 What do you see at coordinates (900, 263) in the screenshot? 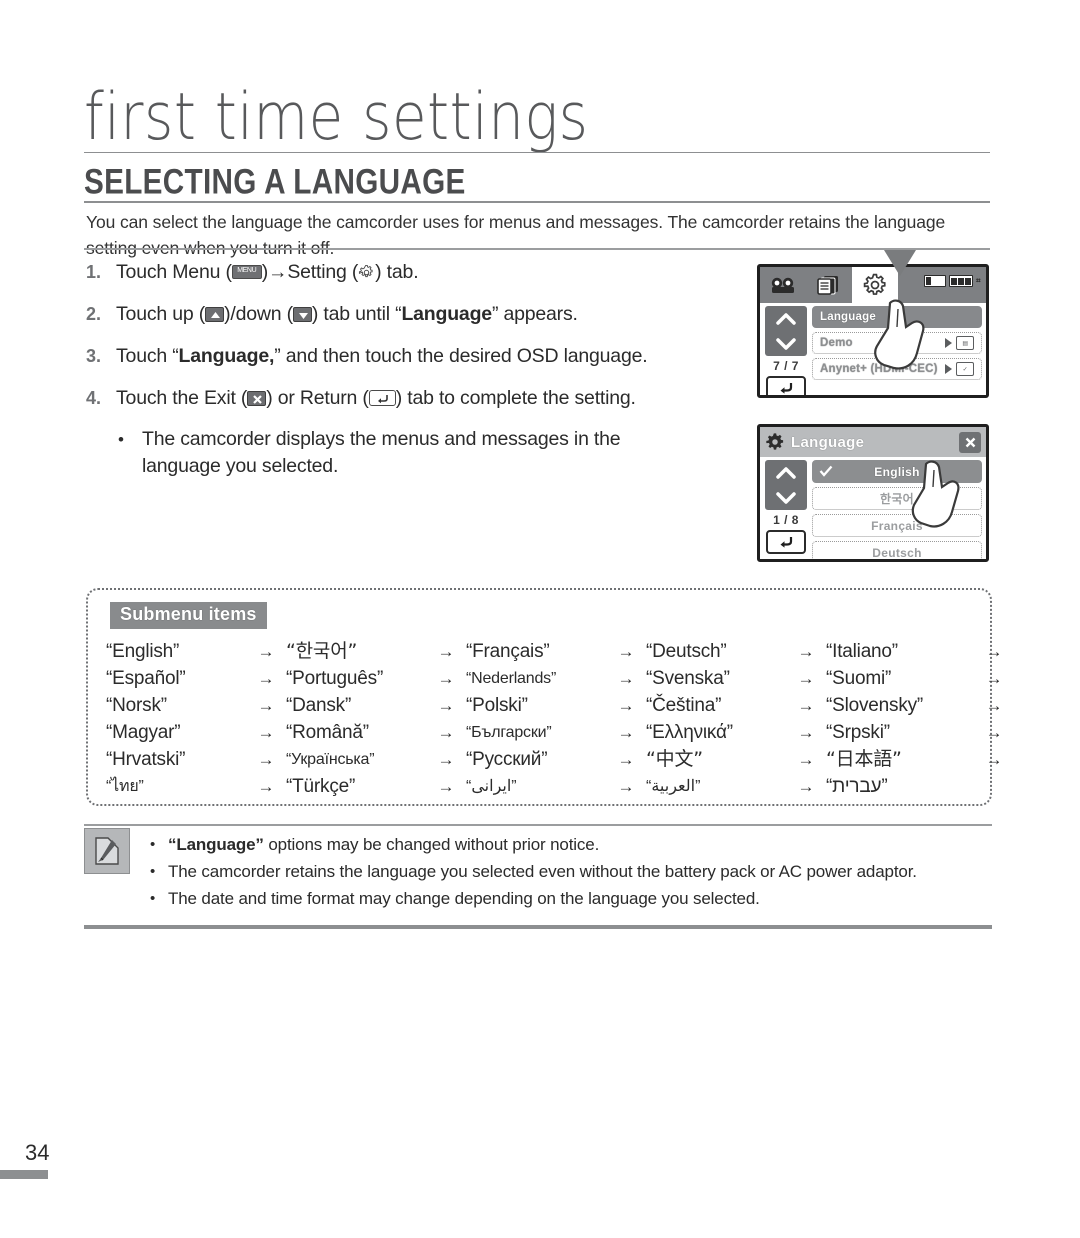
I see `pointer-arrow-to-setting-tab` at bounding box center [900, 263].